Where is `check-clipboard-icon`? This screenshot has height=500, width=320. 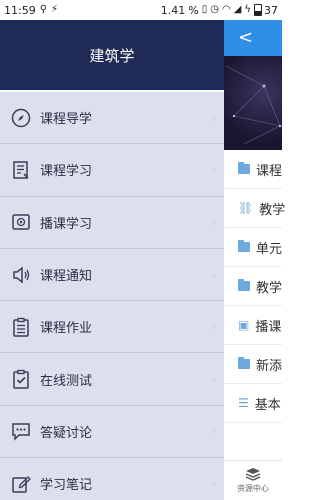
check-clipboard-icon is located at coordinates (21, 379).